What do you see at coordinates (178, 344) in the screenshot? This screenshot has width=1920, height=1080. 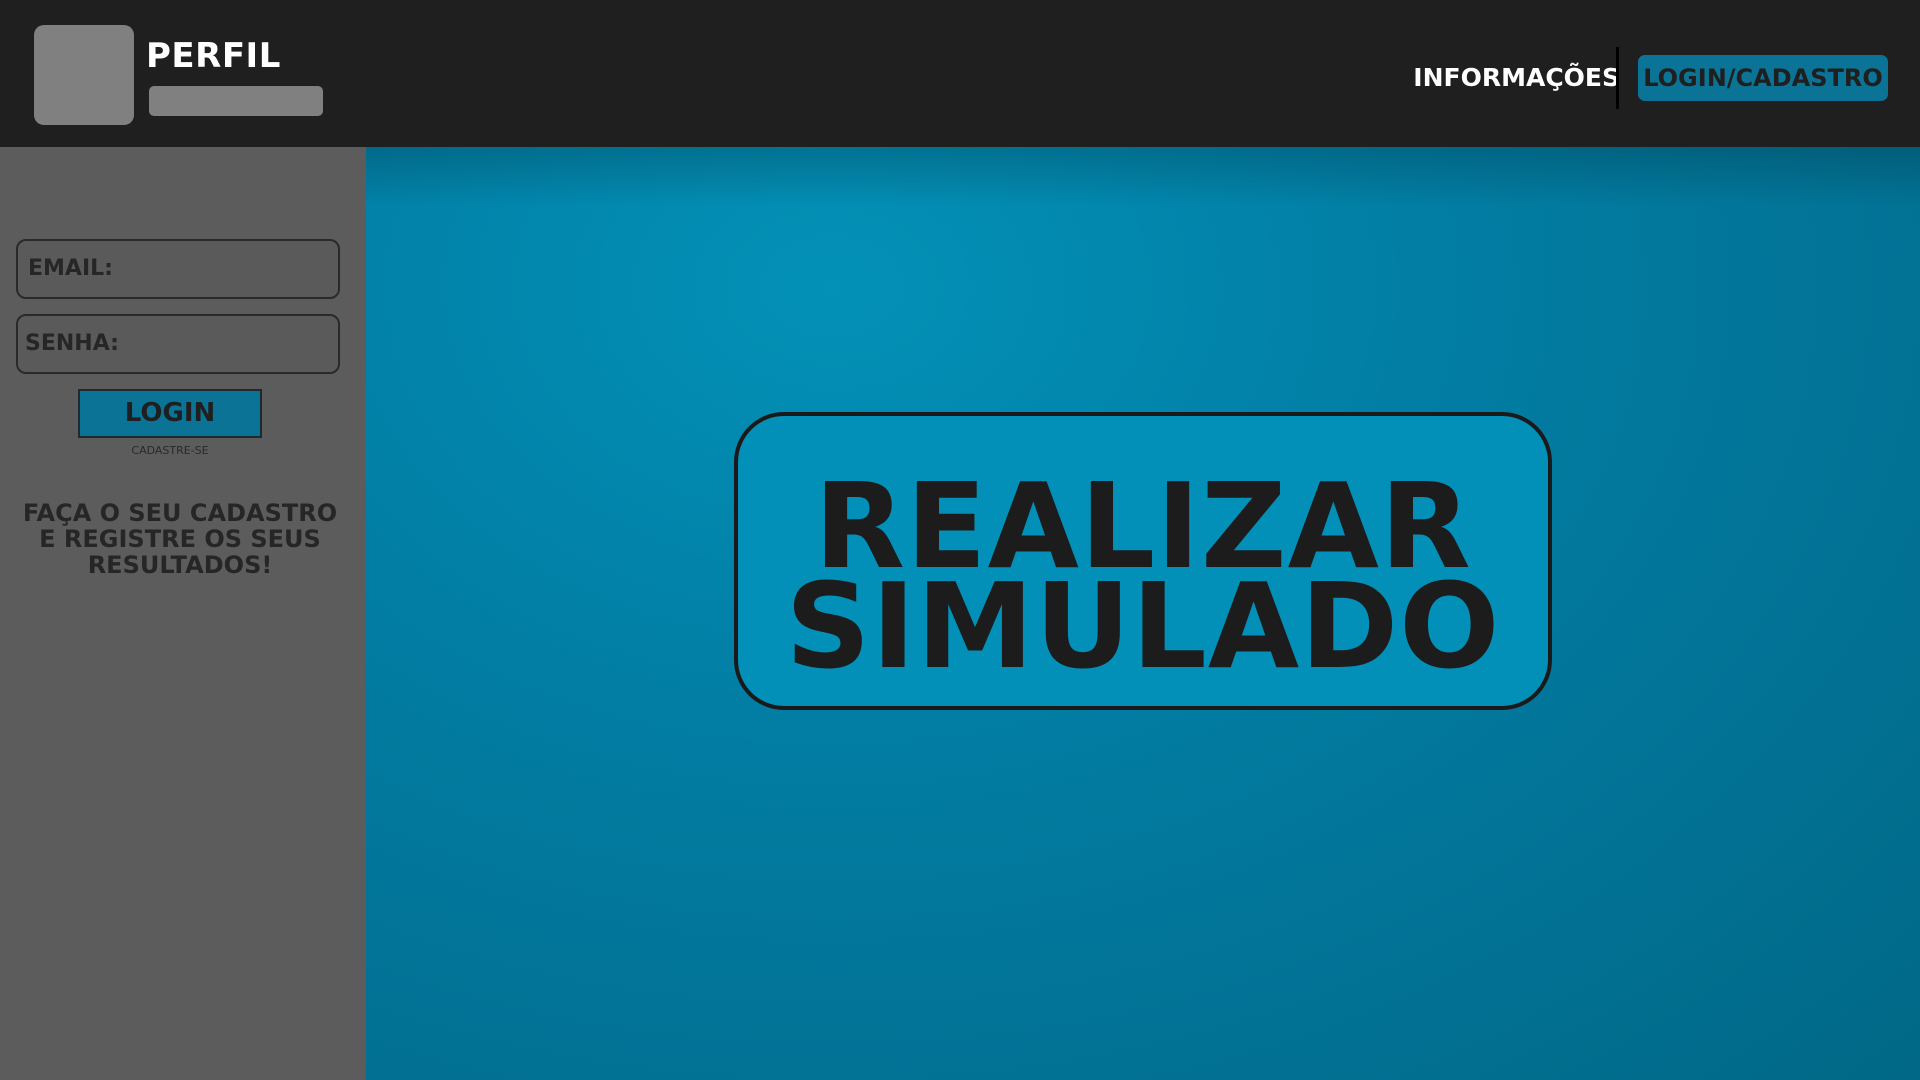 I see `password-field: Senha:` at bounding box center [178, 344].